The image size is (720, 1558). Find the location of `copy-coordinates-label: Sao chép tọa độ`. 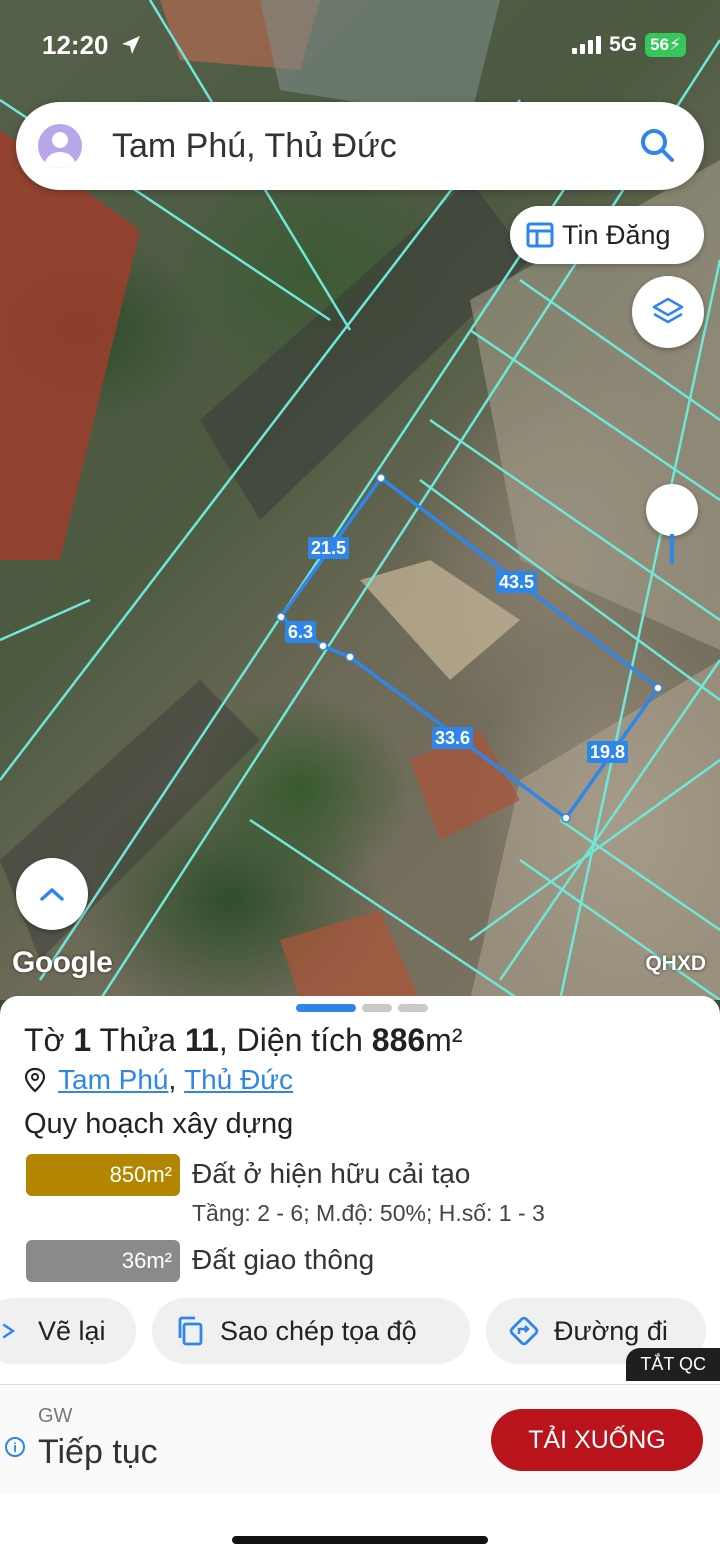

copy-coordinates-label: Sao chép tọa độ is located at coordinates (318, 1330).